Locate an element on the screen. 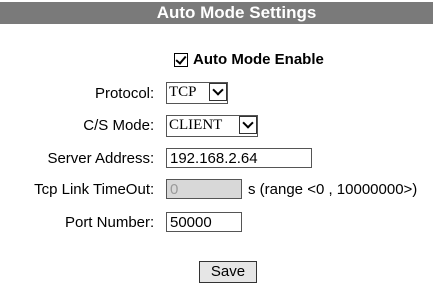 The image size is (433, 287). cs-mode-select: CLIENT is located at coordinates (212, 126).